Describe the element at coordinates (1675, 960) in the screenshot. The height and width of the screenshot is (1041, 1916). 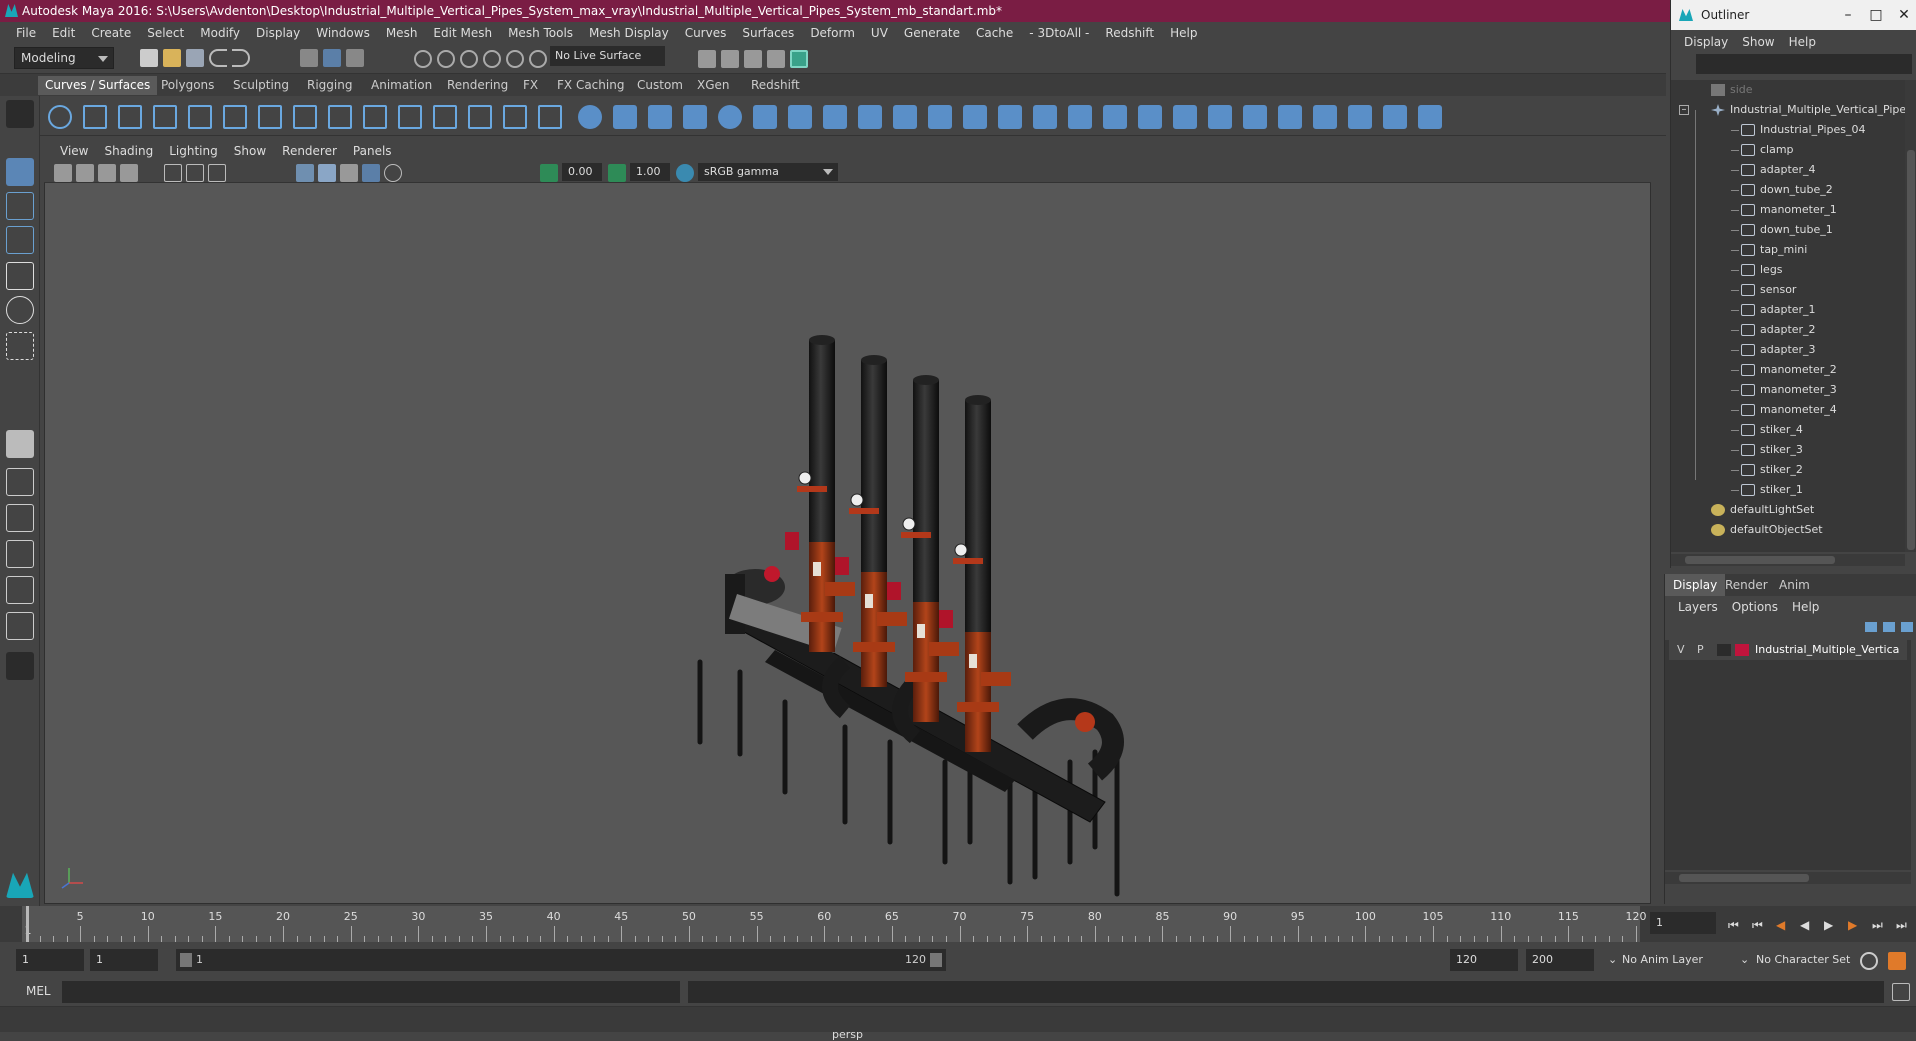
I see `anim-layer-dropdown: ⌄ No Anim Layer` at that location.